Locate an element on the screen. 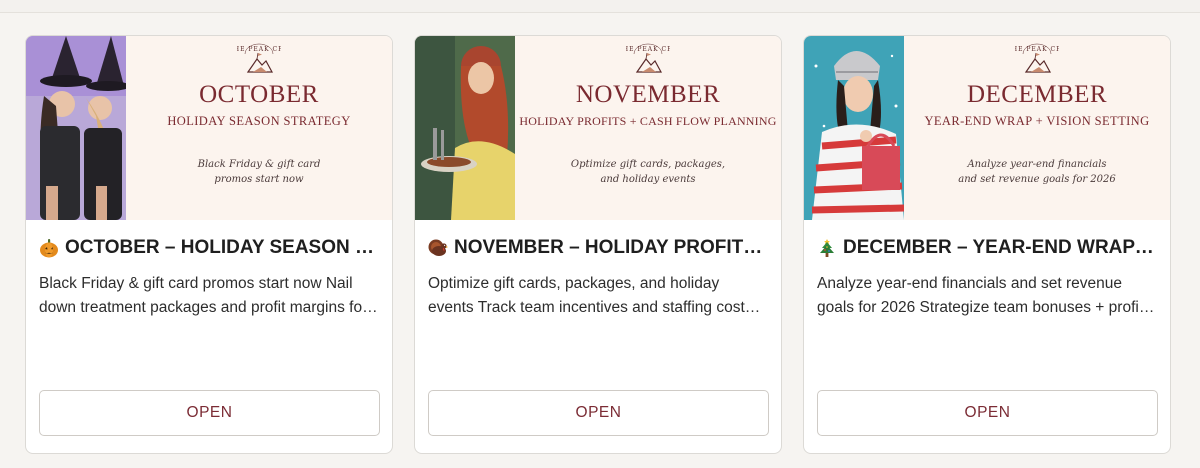  banner-month: OCTOBER is located at coordinates (259, 94).